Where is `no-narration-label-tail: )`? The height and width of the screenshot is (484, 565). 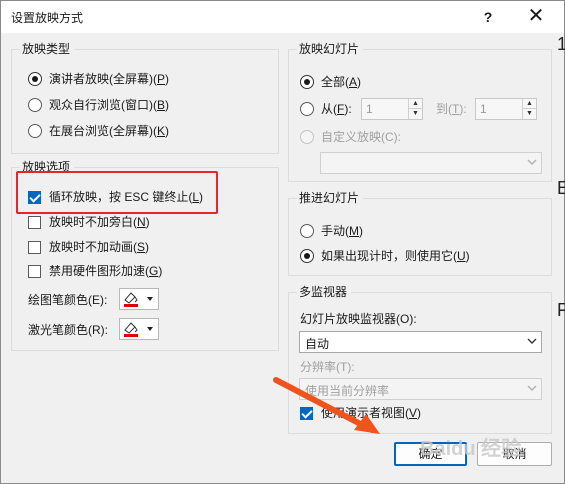 no-narration-label-tail: ) is located at coordinates (147, 222).